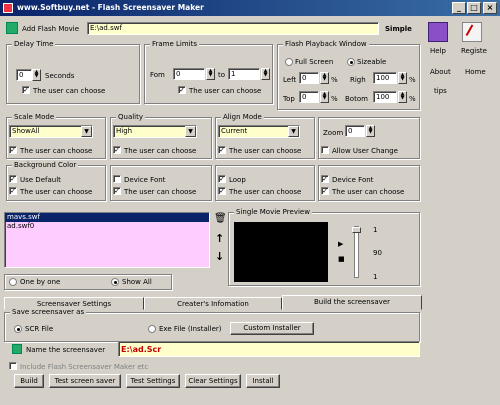 This screenshot has height=405, width=500. I want to click on full-screen-radio, so click(289, 62).